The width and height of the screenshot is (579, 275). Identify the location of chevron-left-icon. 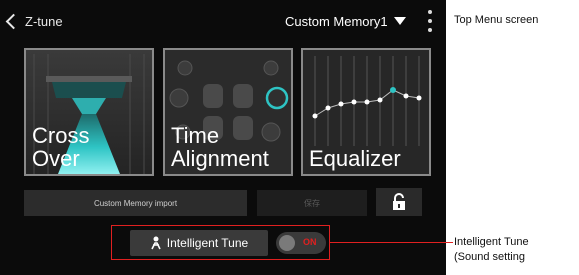
(13, 21).